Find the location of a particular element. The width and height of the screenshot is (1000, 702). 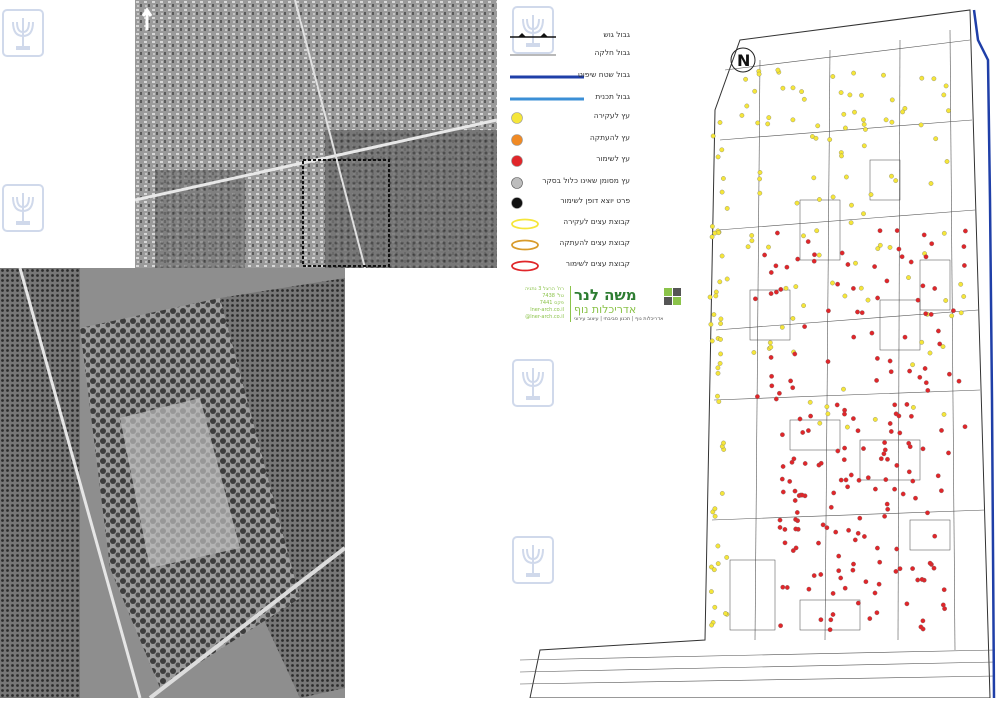

aerial-photo-wide is located at coordinates (316, 134).